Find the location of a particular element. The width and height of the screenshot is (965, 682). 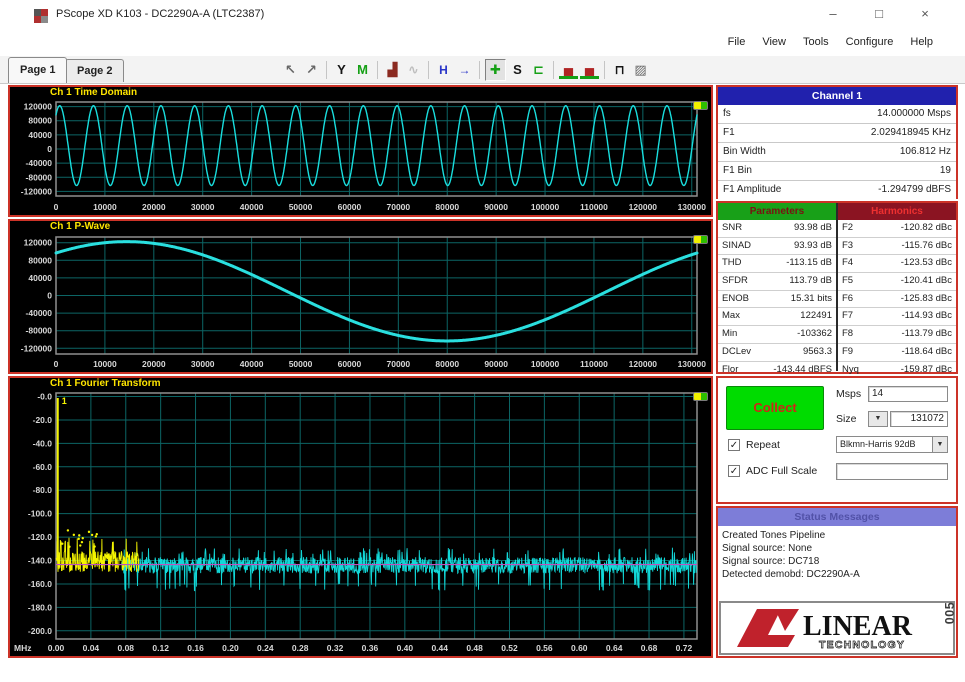

svg-text: 0.60 is located at coordinates (579, 648).